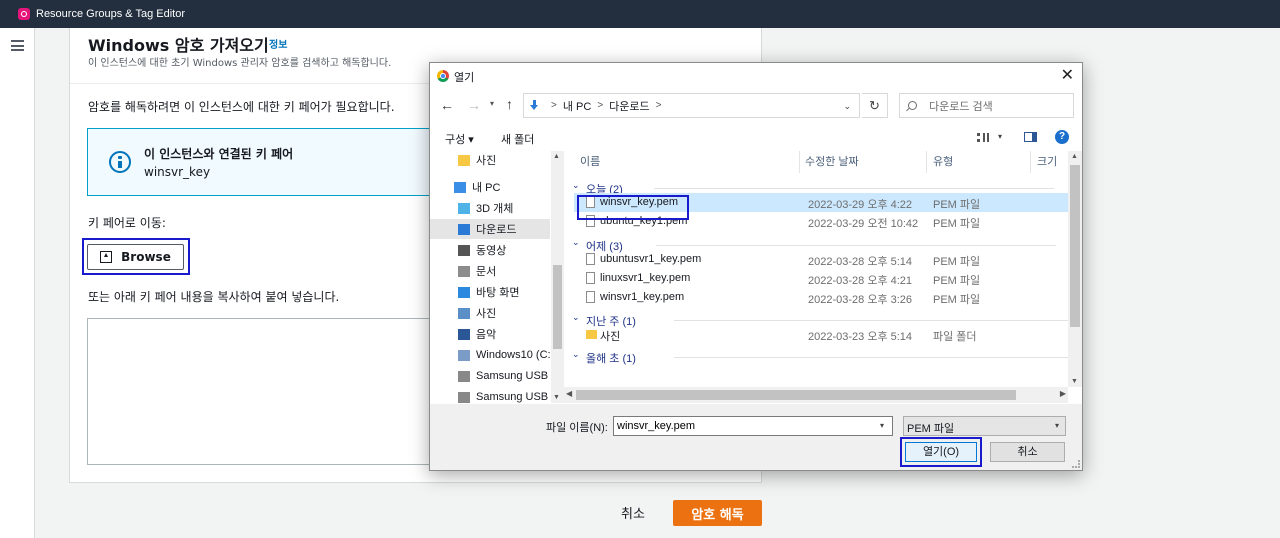 The height and width of the screenshot is (538, 1280). I want to click on breadcrumb-this-pc: 내 PC, so click(577, 106).